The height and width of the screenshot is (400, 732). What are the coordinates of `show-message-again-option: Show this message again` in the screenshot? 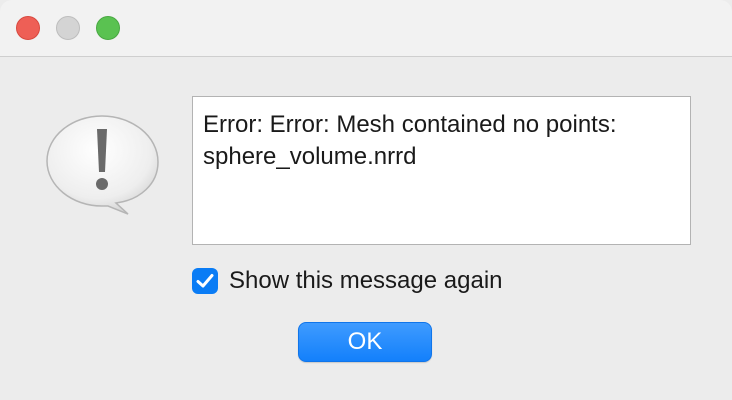 It's located at (347, 281).